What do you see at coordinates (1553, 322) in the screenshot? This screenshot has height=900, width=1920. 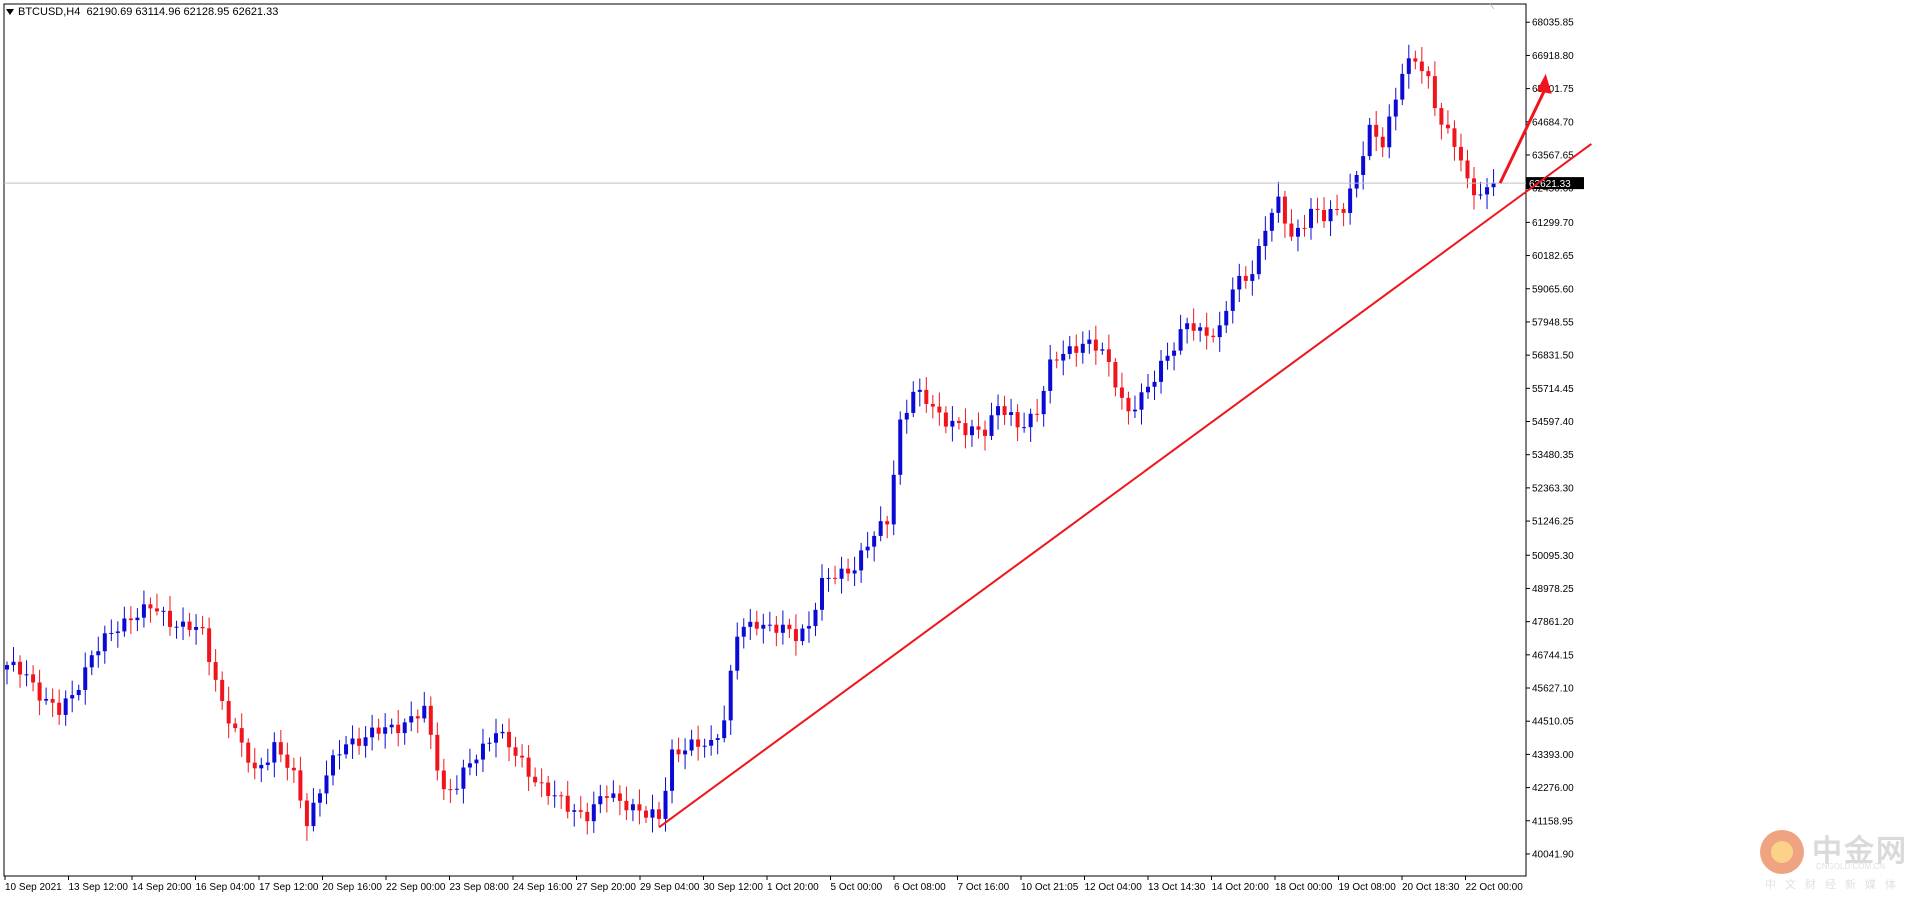 I see `price-tick-label: 57948.55` at bounding box center [1553, 322].